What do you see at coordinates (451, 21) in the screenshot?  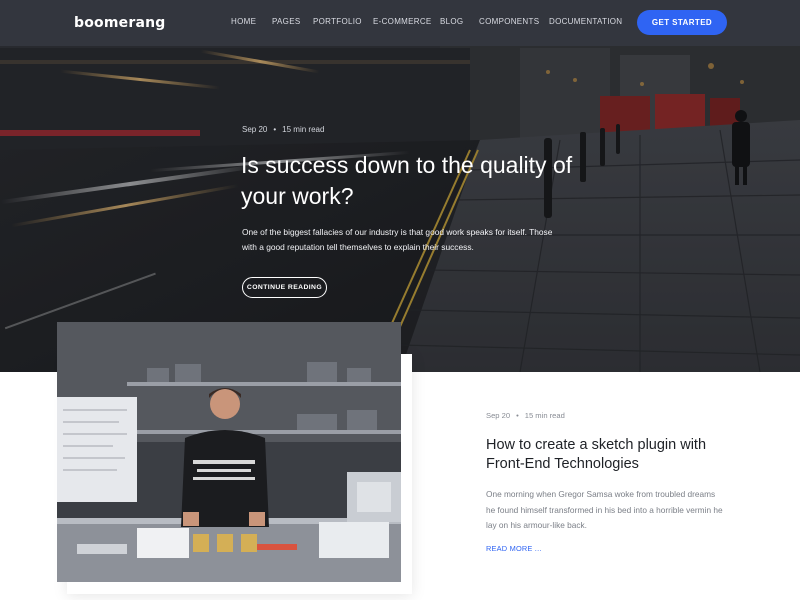 I see `nav-item-blog: BLOG` at bounding box center [451, 21].